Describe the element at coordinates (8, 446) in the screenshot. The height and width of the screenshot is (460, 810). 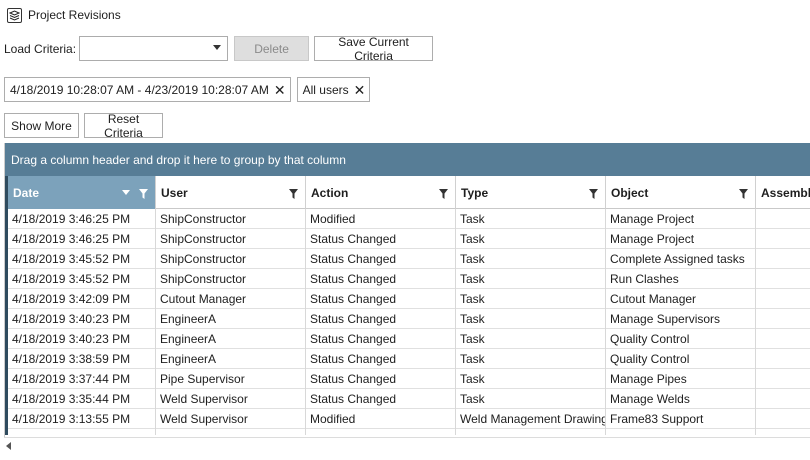
I see `scroll-left-icon` at that location.